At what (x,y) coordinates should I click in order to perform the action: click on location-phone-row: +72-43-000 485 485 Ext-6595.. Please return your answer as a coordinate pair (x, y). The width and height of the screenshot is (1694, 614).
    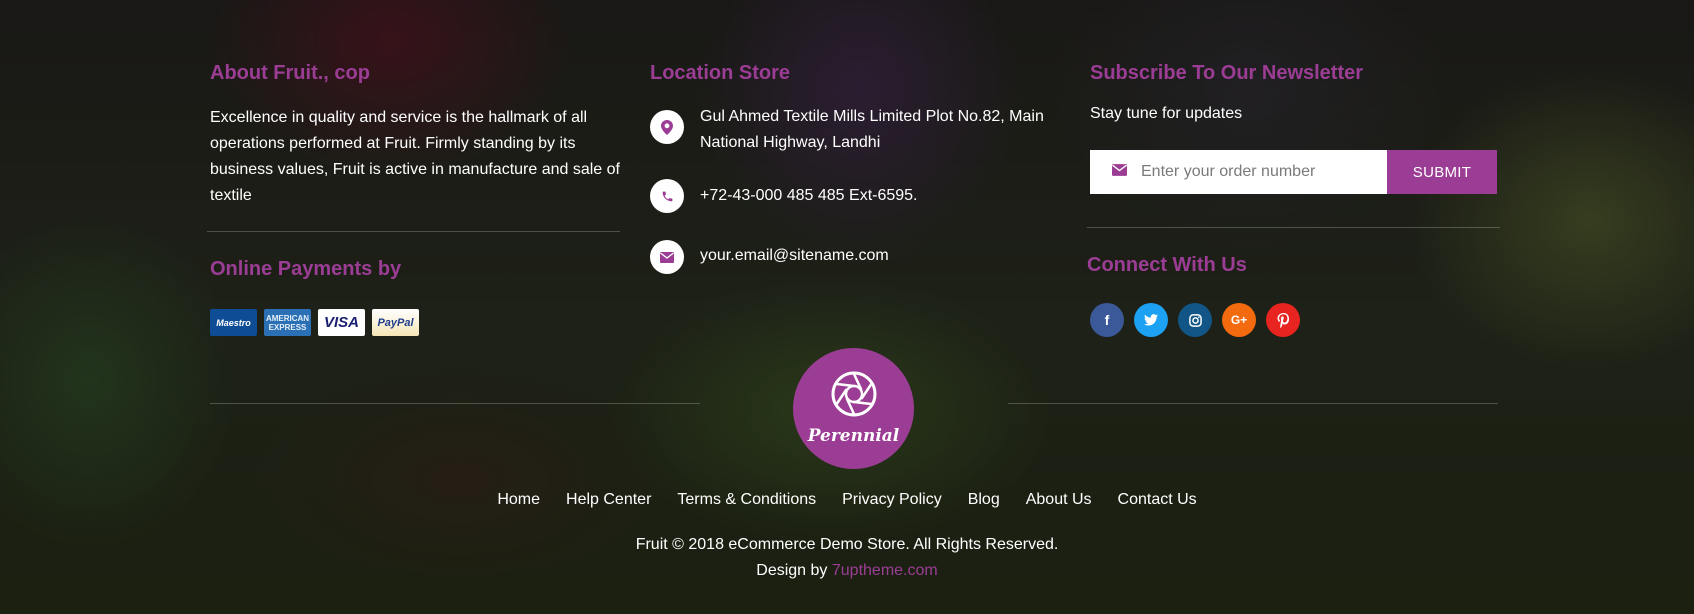
    Looking at the image, I should click on (855, 196).